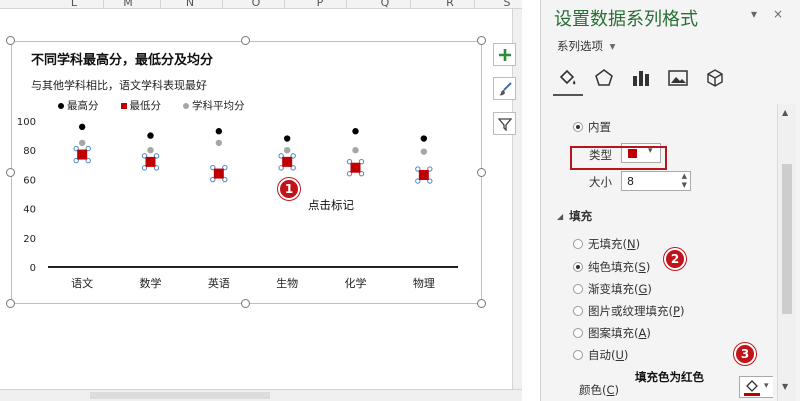 This screenshot has width=800, height=401. I want to click on column-letter: N, so click(190, 4).